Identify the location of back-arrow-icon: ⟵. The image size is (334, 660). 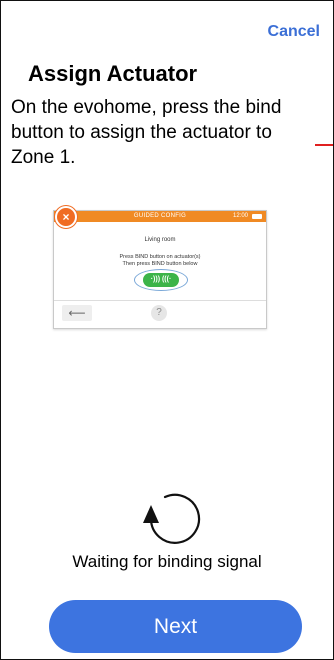
(77, 313).